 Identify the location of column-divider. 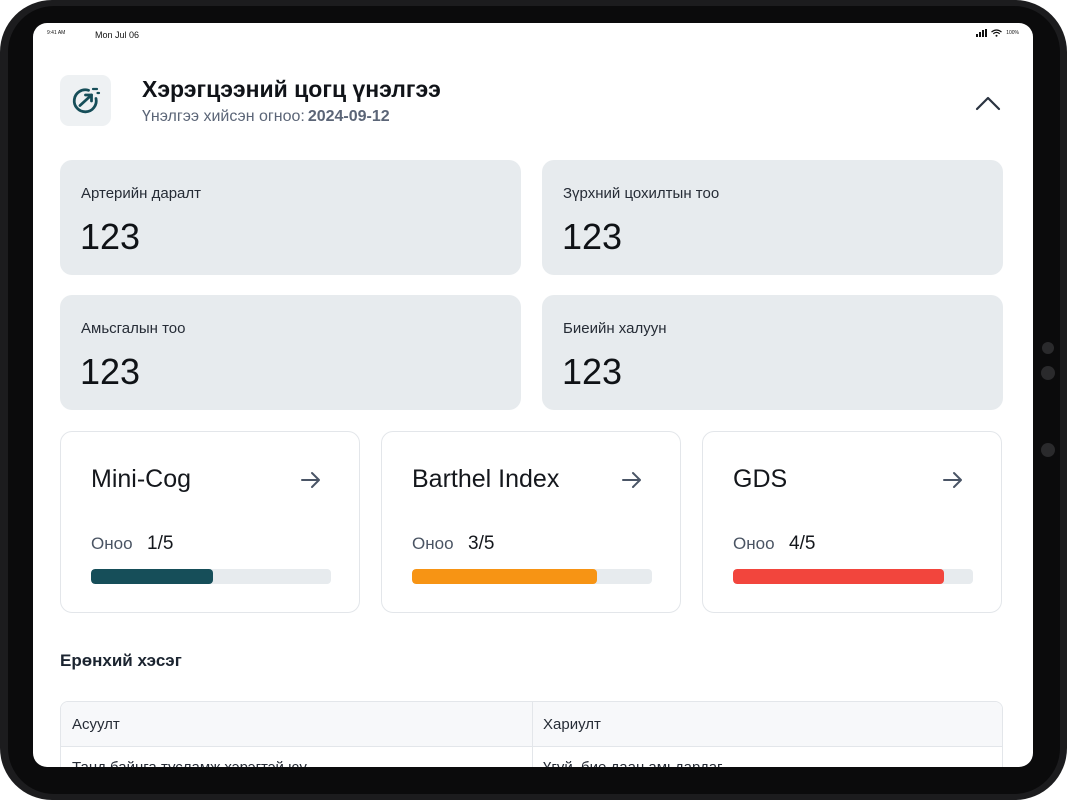
(532, 734).